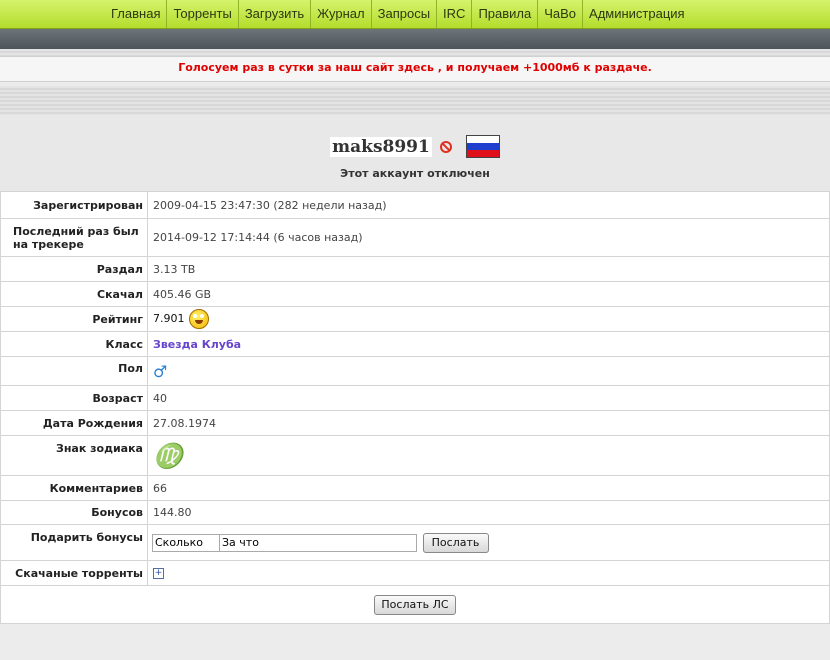 The width and height of the screenshot is (830, 660). Describe the element at coordinates (136, 14) in the screenshot. I see `nav-home: Главная` at that location.